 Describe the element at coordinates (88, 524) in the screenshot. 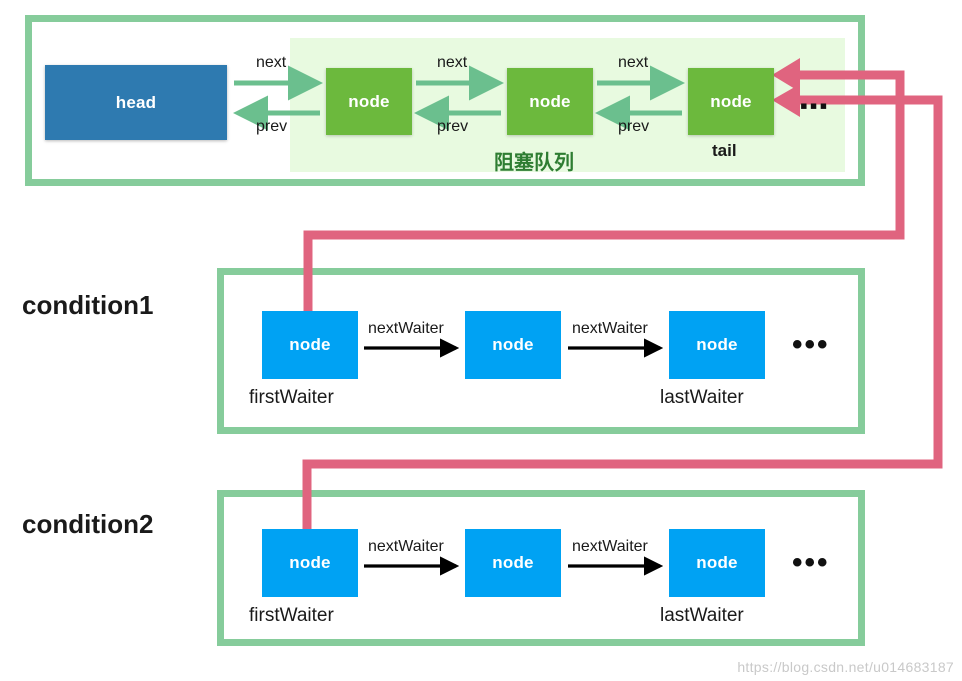

I see `condition2-title: condition2` at that location.